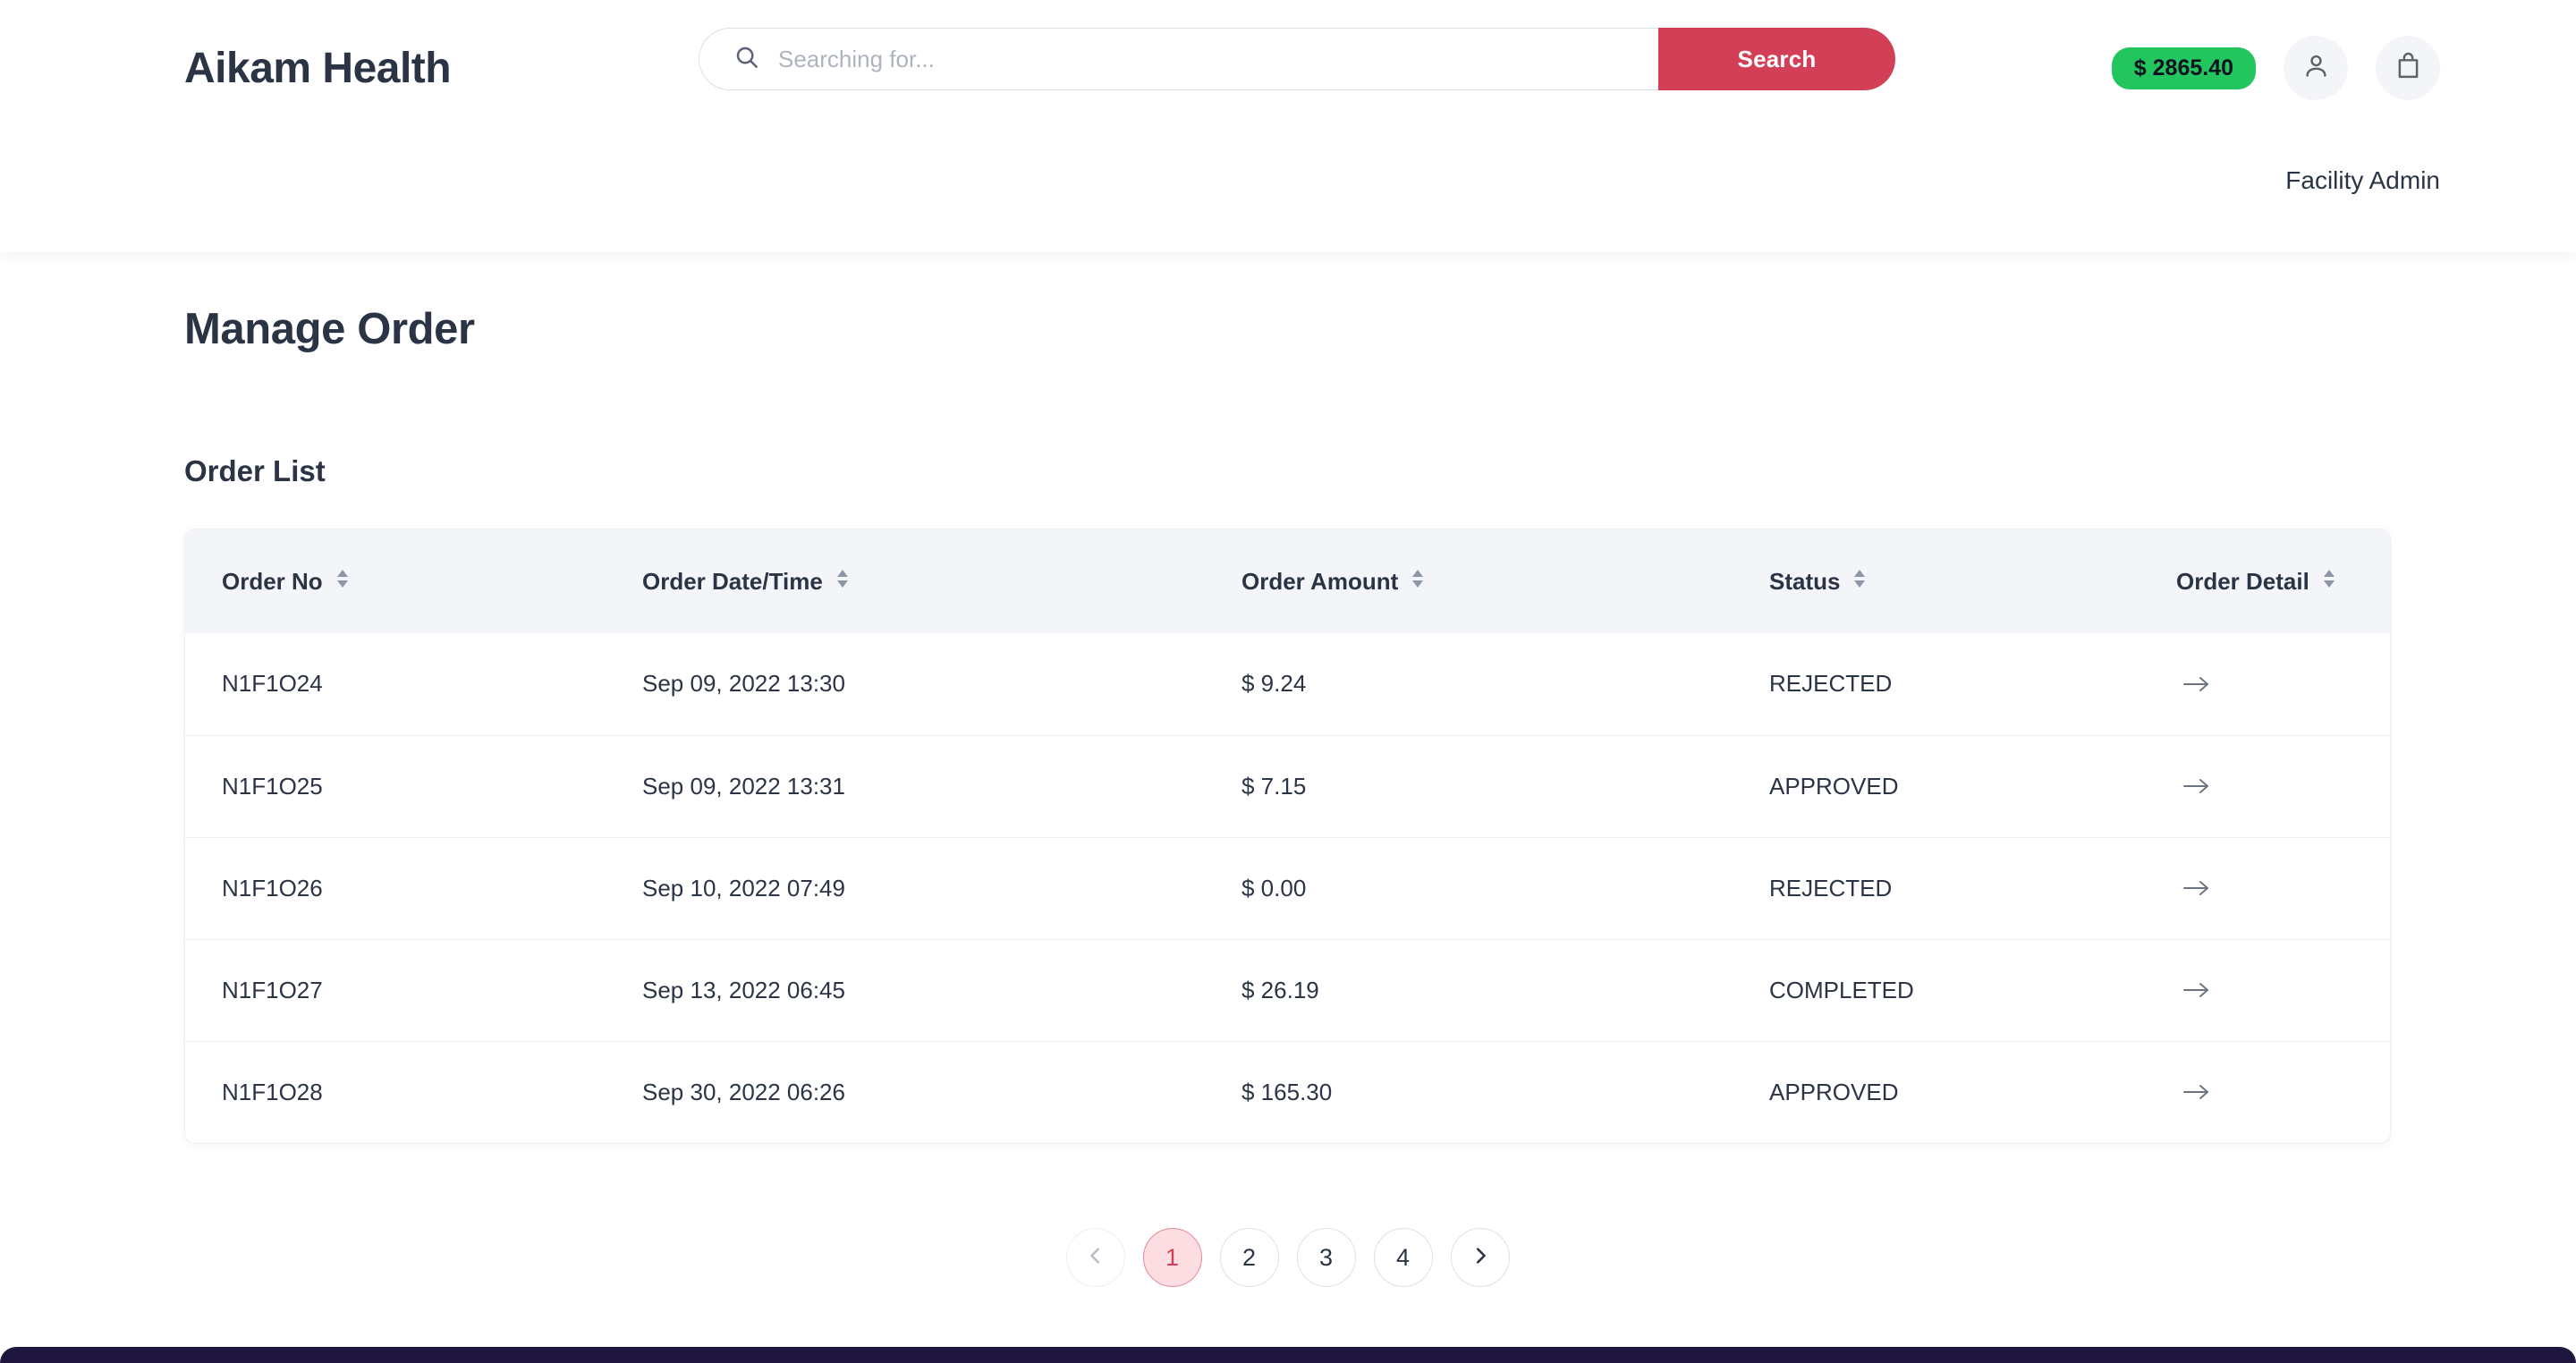 This screenshot has height=1363, width=2576. Describe the element at coordinates (746, 59) in the screenshot. I see `search-icon` at that location.